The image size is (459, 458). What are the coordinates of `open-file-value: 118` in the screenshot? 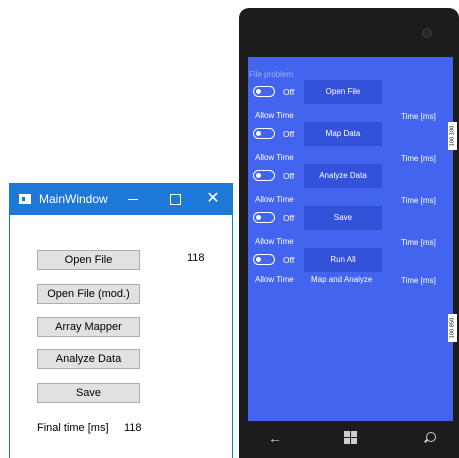 It's located at (196, 258).